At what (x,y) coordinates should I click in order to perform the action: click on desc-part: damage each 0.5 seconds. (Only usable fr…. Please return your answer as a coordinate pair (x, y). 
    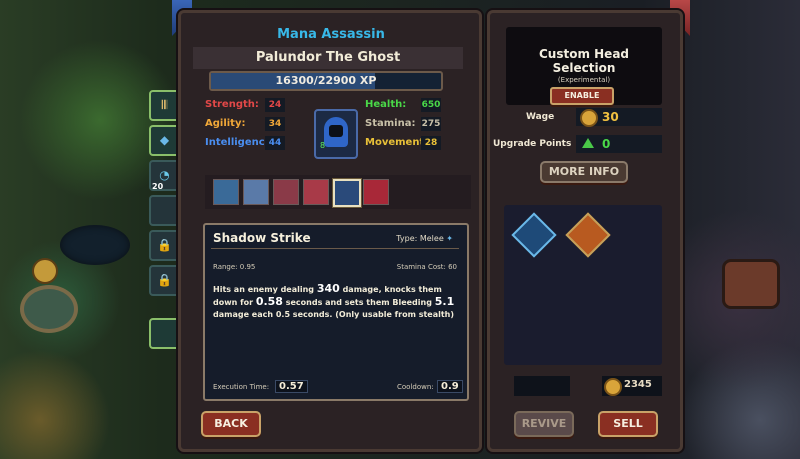
    Looking at the image, I should click on (334, 314).